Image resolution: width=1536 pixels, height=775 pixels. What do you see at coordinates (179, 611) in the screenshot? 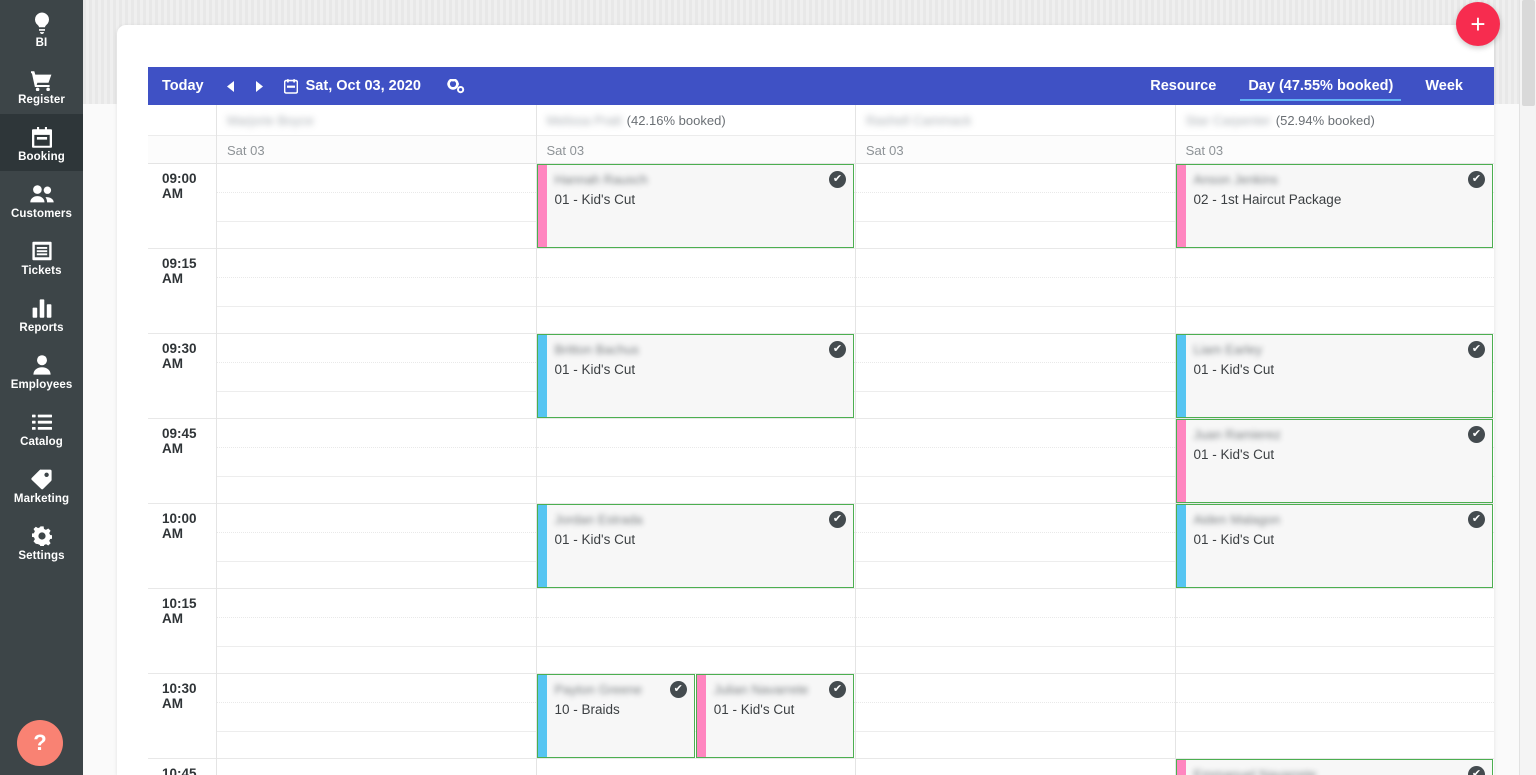
I see `time-label: 10:15 AM` at bounding box center [179, 611].